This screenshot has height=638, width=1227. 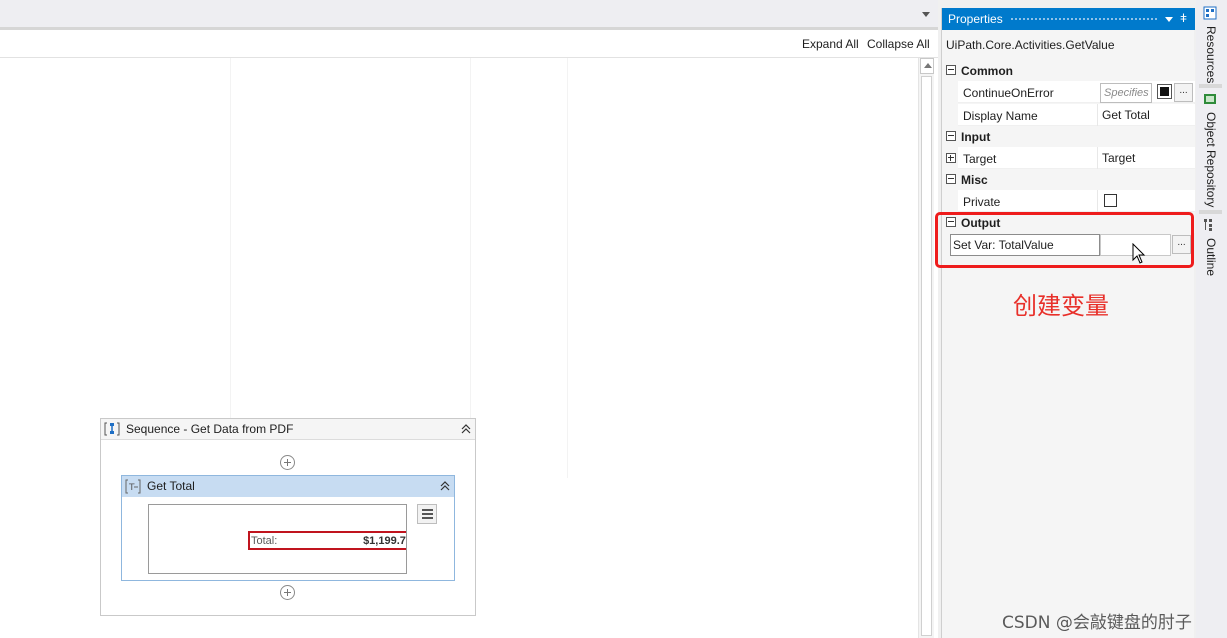 What do you see at coordinates (951, 158) in the screenshot?
I see `expand-property-icon` at bounding box center [951, 158].